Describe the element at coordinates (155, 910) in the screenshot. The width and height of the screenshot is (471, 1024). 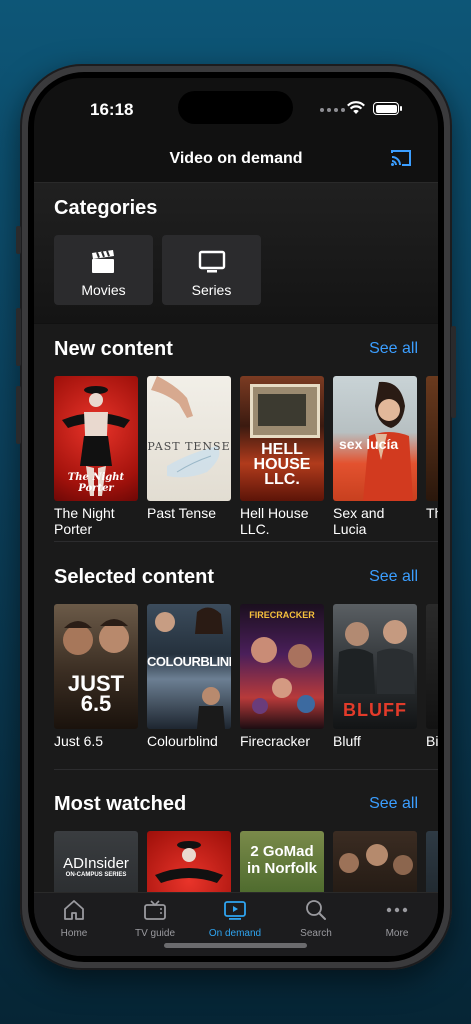
I see `tv-icon` at that location.